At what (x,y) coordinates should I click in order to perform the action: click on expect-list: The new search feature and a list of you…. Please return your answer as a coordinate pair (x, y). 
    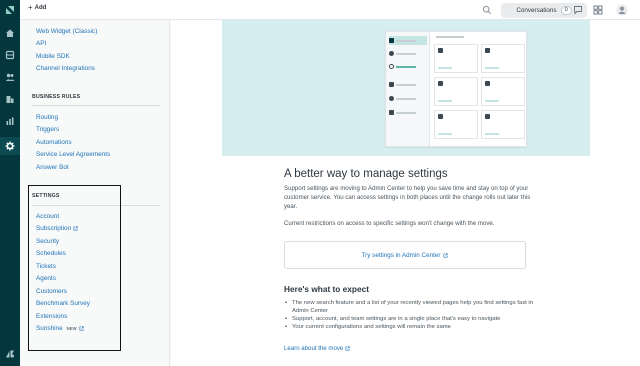
    Looking at the image, I should click on (414, 315).